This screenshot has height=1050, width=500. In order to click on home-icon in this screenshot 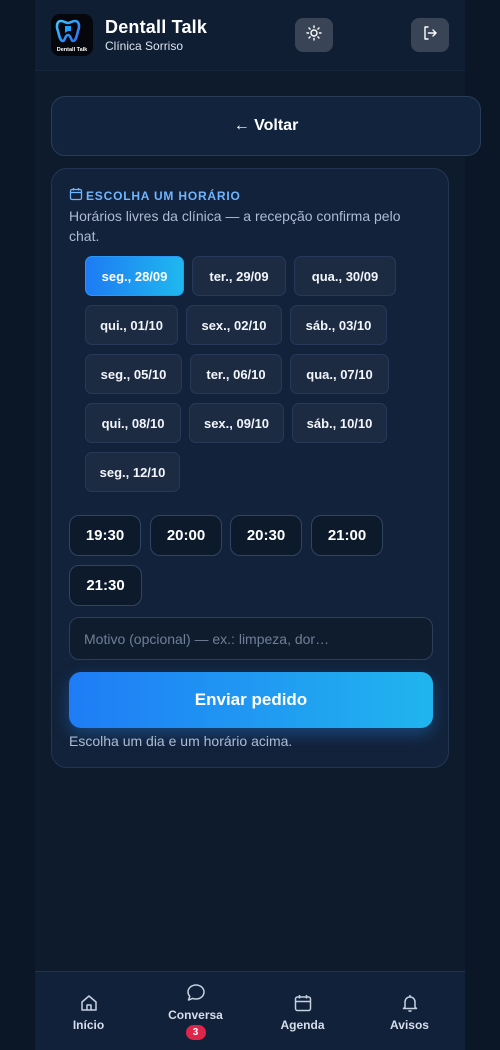, I will do `click(89, 1003)`.